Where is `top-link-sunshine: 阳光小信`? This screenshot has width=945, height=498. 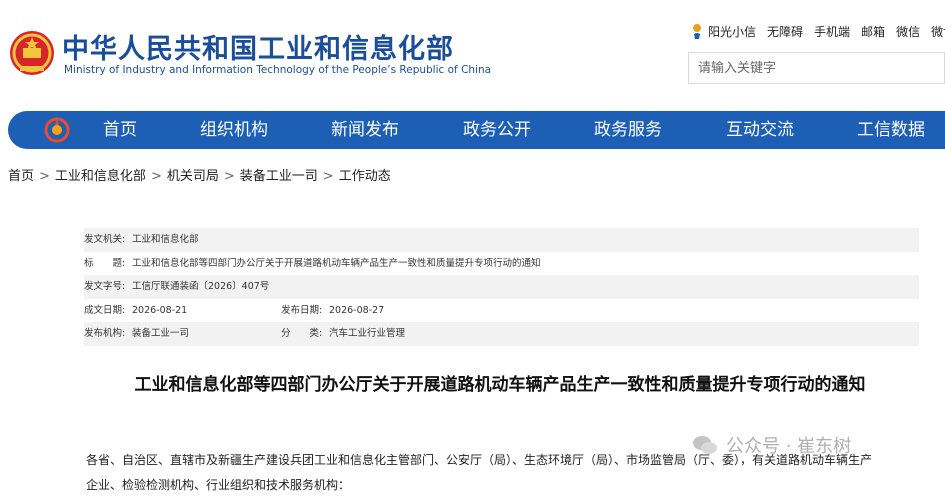
top-link-sunshine: 阳光小信 is located at coordinates (732, 31).